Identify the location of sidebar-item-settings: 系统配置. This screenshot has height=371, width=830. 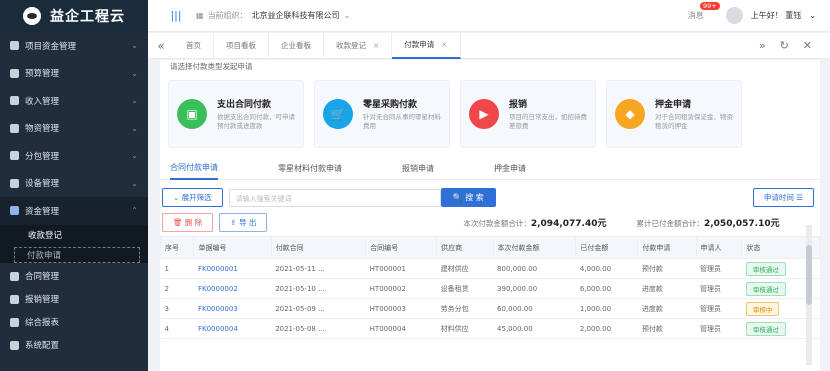
(74, 345).